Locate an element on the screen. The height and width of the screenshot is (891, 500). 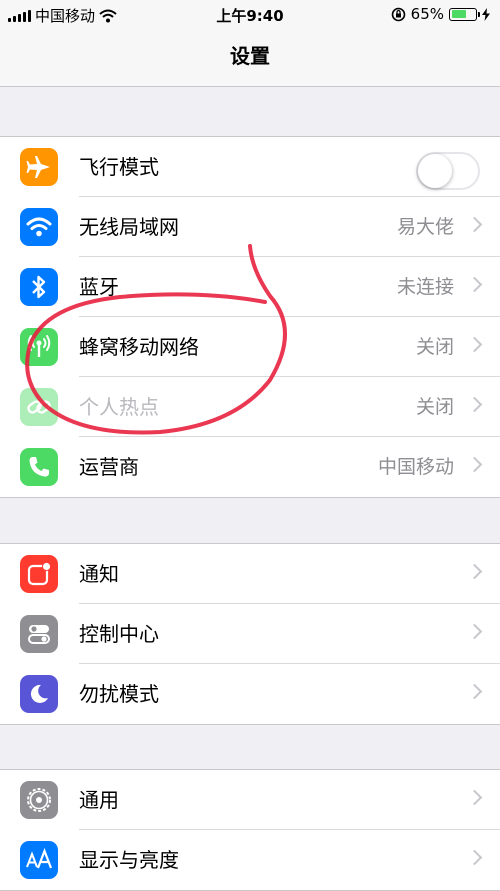
row-do-not-disturb: 勿扰模式 is located at coordinates (250, 694).